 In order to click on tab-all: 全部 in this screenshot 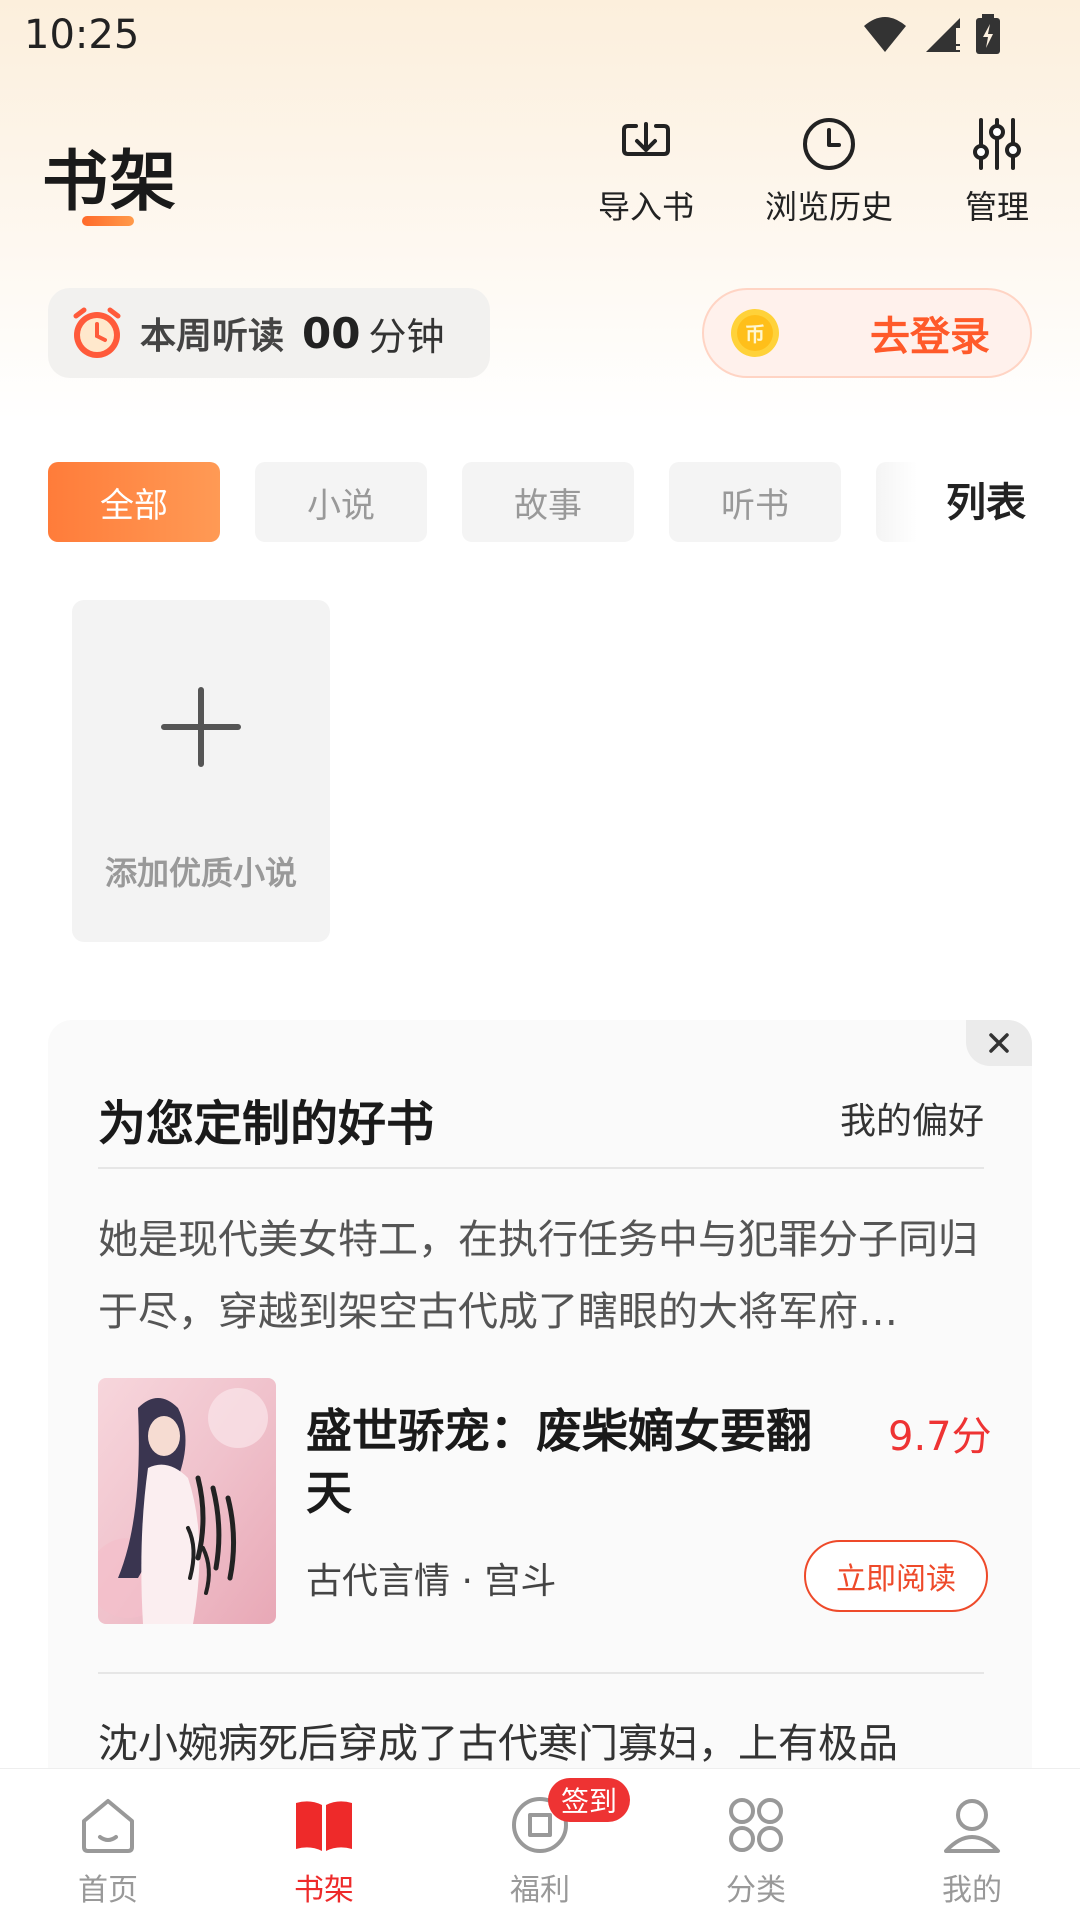, I will do `click(134, 502)`.